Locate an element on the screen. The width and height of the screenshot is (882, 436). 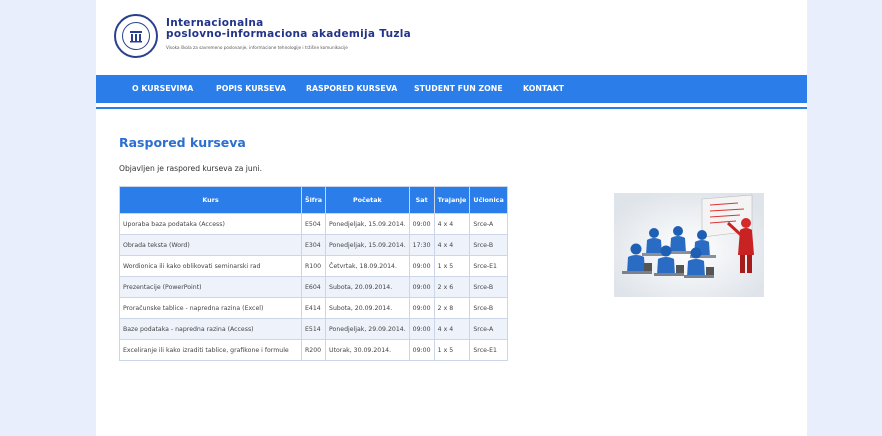
column-header-sifra: Šifra is located at coordinates (313, 200).